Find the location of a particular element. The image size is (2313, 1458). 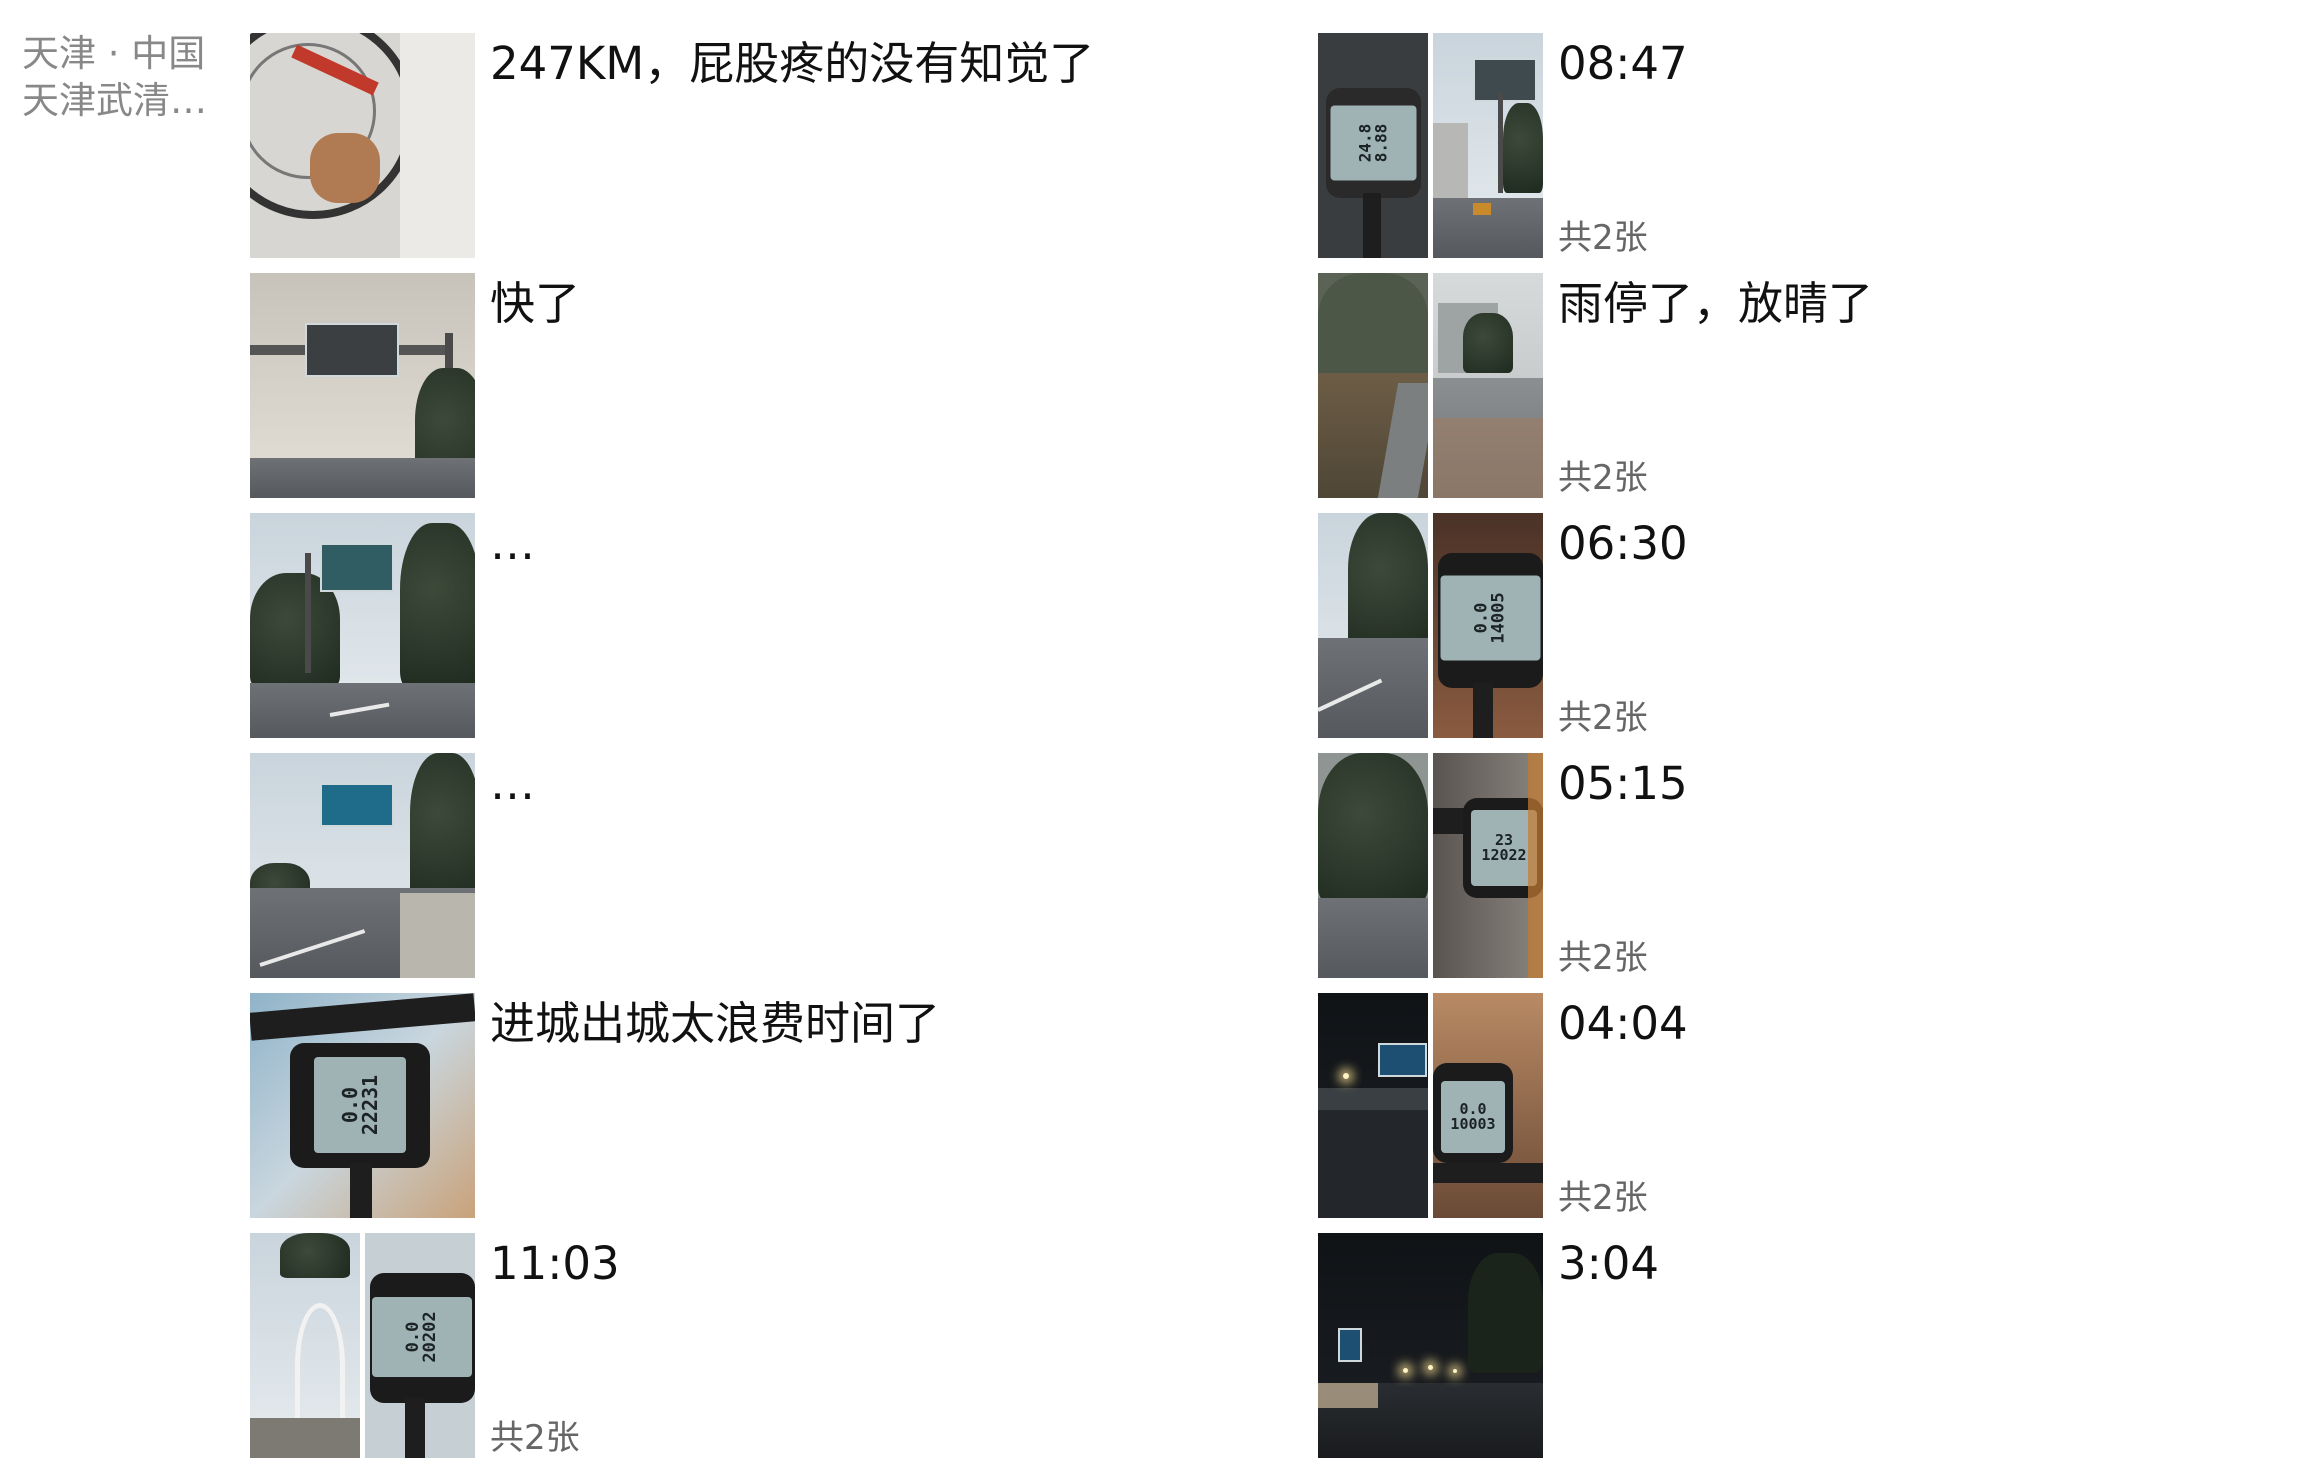

photo-bike-wheel is located at coordinates (362, 145).